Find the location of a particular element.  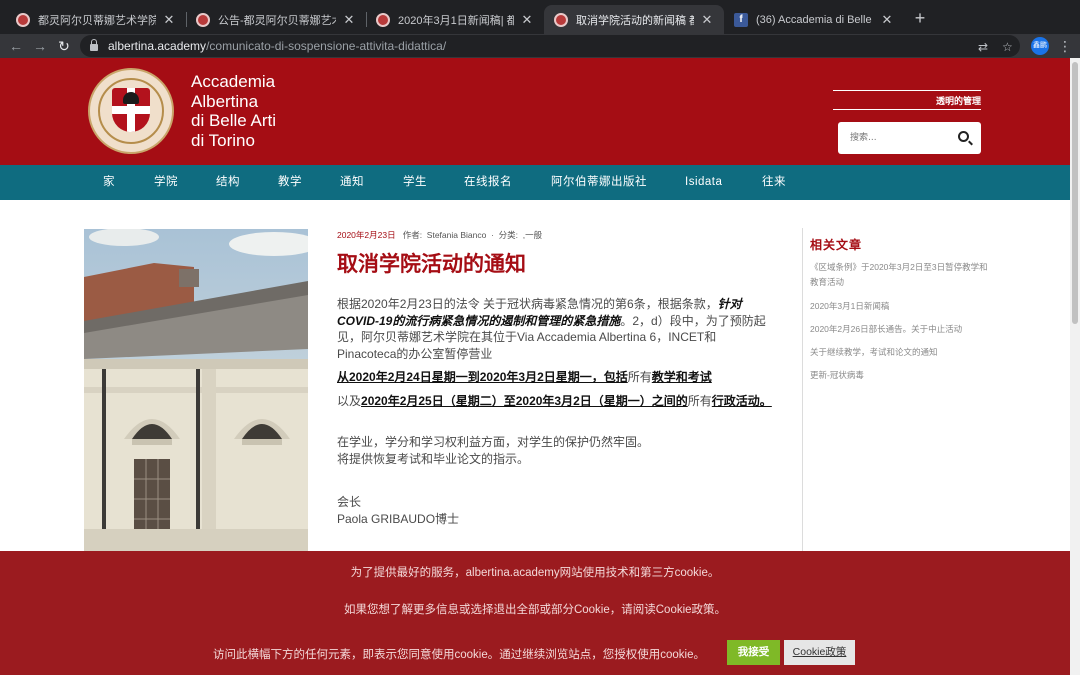

browser-tab: 公告-都灵阿尔贝蒂娜艺术学院 ✕ is located at coordinates (276, 19).